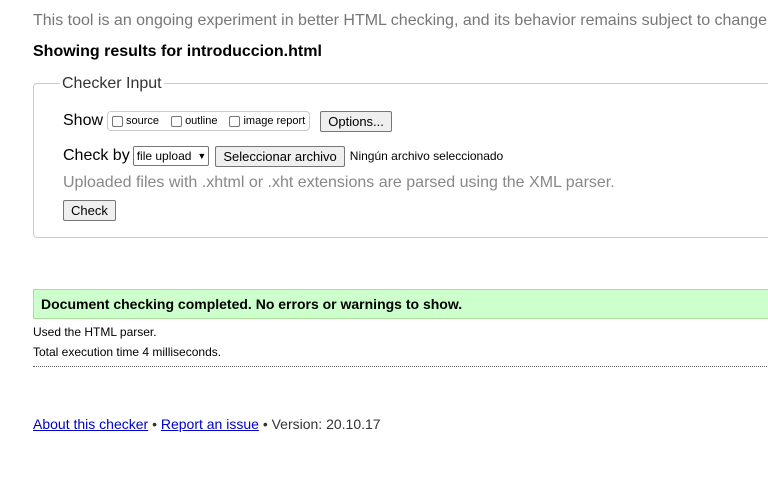 The width and height of the screenshot is (768, 488). Describe the element at coordinates (210, 424) in the screenshot. I see `report-issue-link: Report an issue` at that location.